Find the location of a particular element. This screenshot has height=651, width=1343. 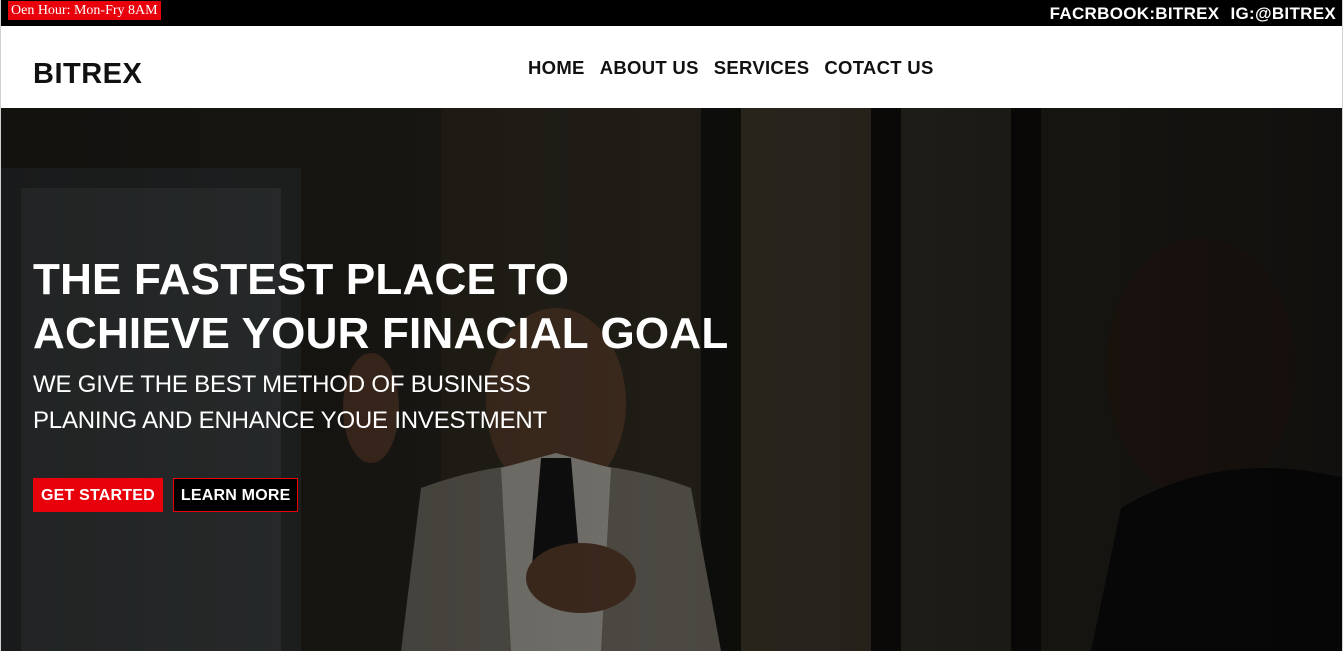

site-header: BITREX HOME ABOUT US SERVICES COTACT US is located at coordinates (671, 67).